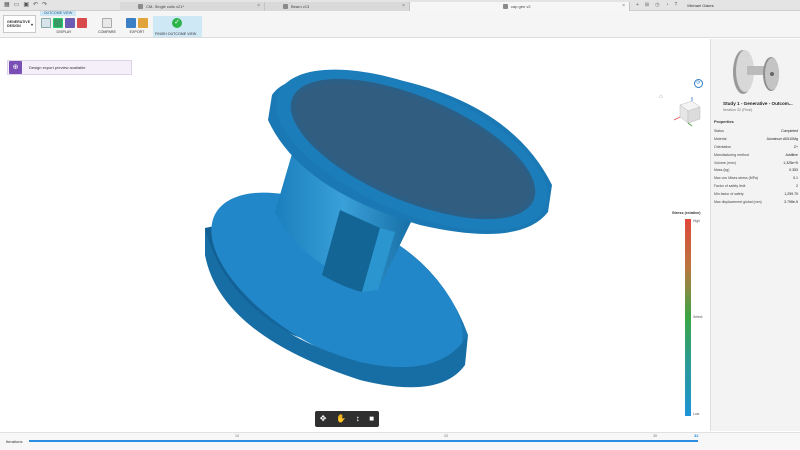 This screenshot has width=800, height=450. I want to click on property-row: Max displacement global (mm) 3.798e-5, so click(756, 202).